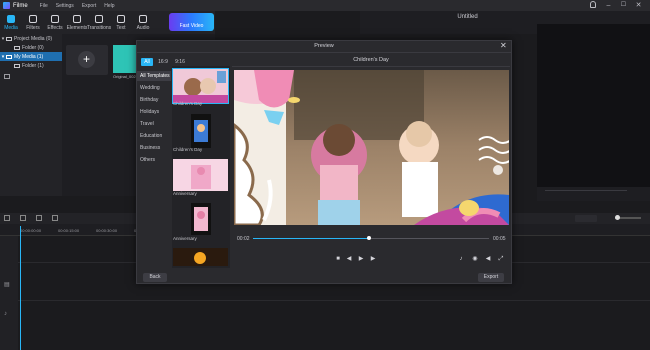  I want to click on category-education: Education, so click(154, 136).